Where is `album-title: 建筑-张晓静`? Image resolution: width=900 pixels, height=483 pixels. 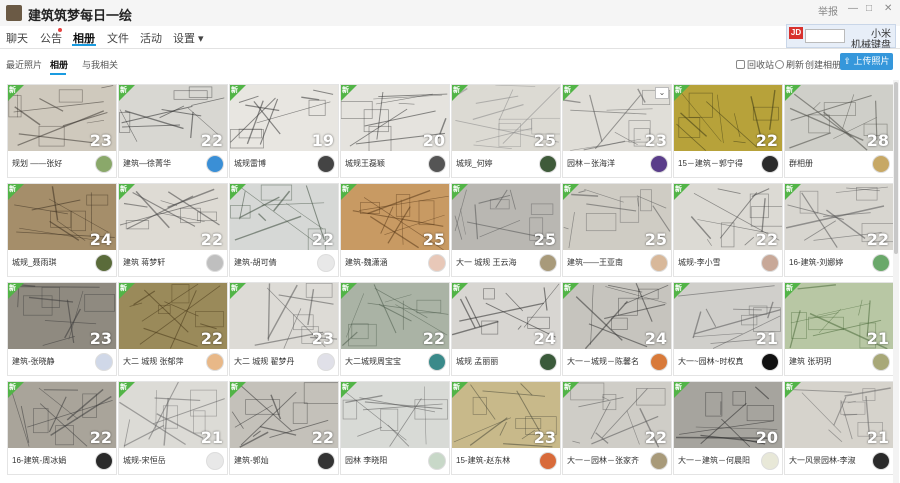
album-title: 建筑-张晓静 is located at coordinates (51, 361).